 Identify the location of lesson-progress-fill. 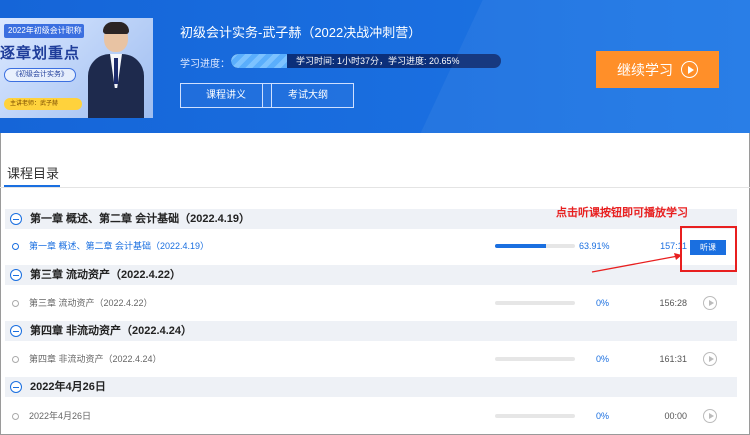
(521, 246).